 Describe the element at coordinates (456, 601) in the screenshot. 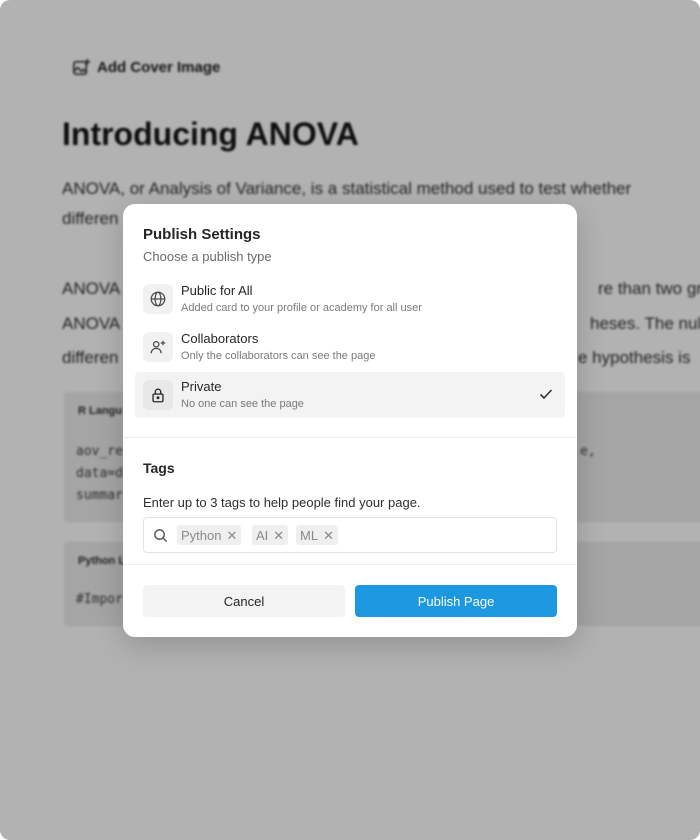

I see `publish-page-button: Publish Page` at that location.